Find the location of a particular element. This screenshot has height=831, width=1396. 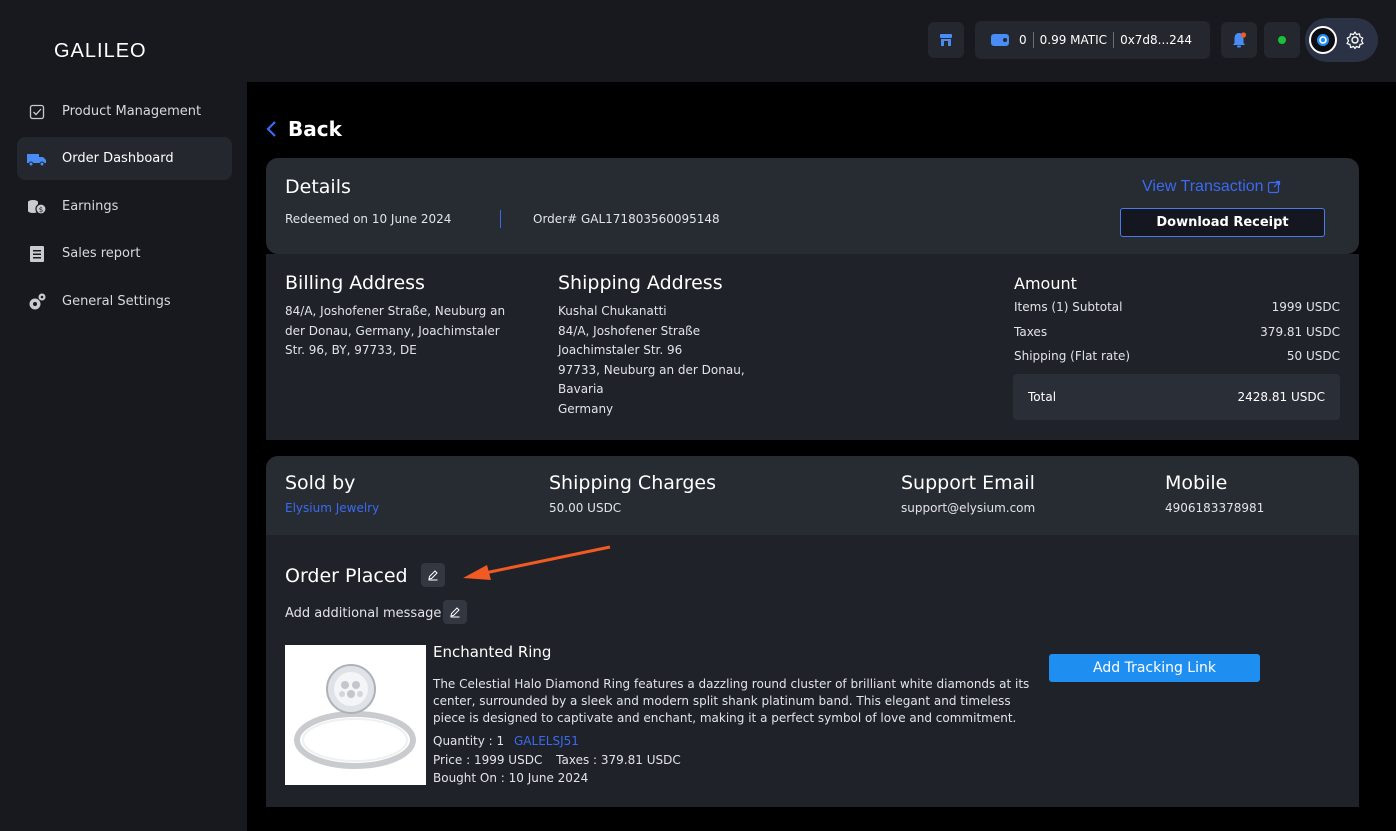

details-title: Details is located at coordinates (318, 187).